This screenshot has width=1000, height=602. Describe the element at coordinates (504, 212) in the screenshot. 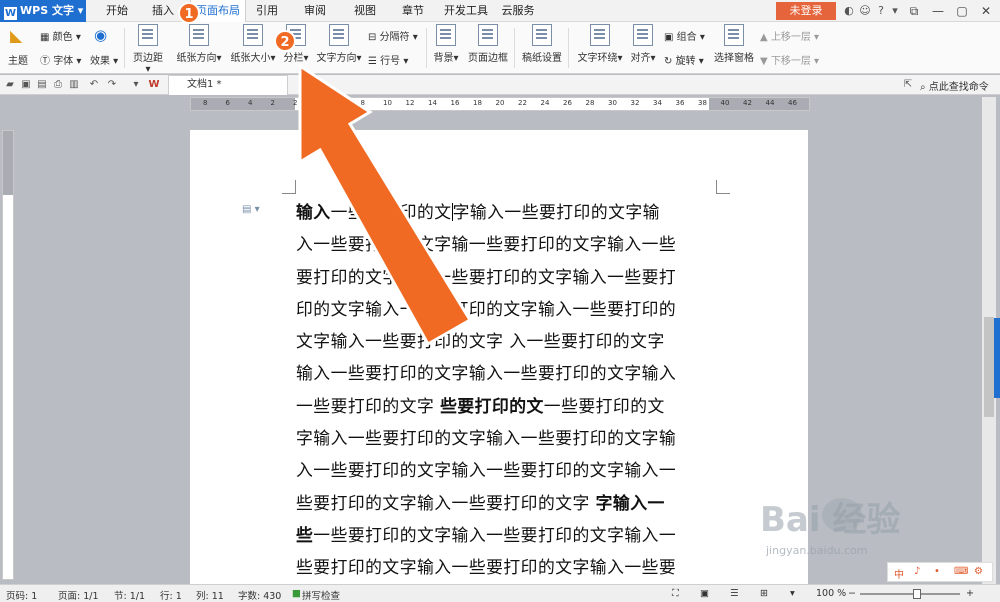

I see `document-line: 输入一些要打印的文字输入一些要打印的文字输` at that location.